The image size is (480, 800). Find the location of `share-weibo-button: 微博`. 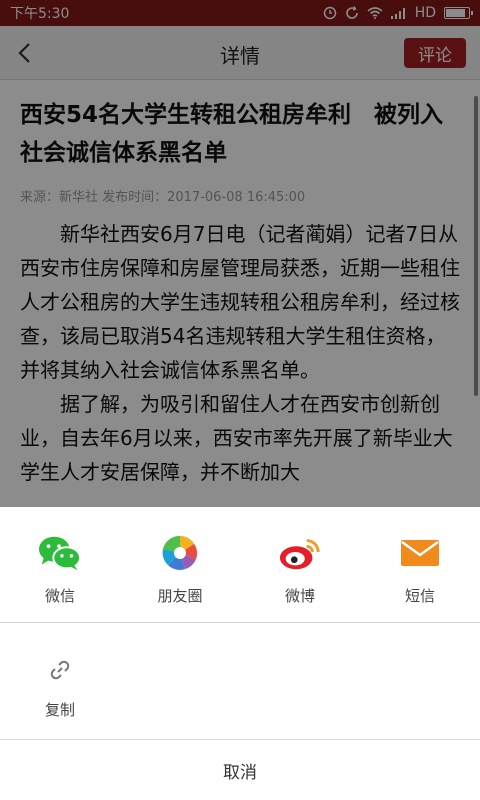

share-weibo-button: 微博 is located at coordinates (300, 564).